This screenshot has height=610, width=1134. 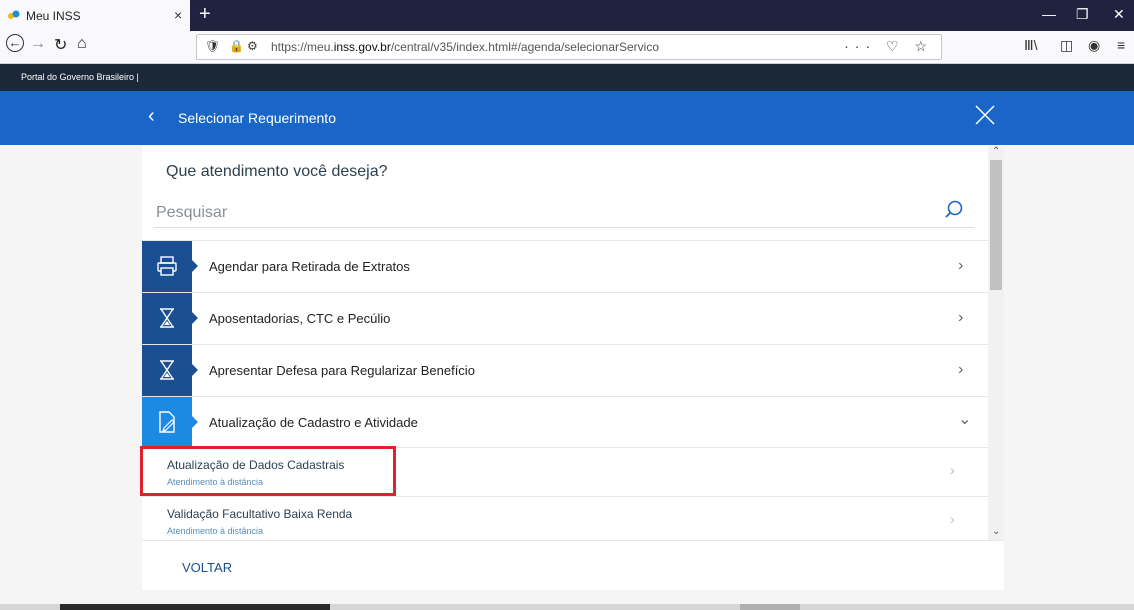 I want to click on account-icon: ◉, so click(x=1094, y=45).